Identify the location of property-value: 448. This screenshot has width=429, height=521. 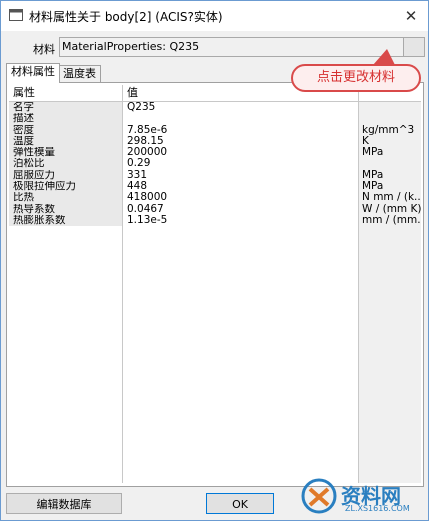
(240, 186).